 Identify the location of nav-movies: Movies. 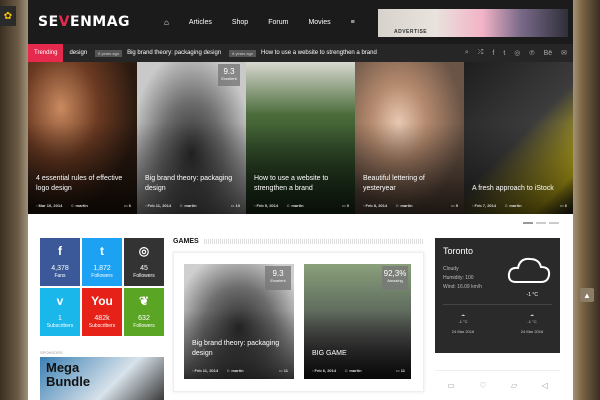
(319, 22).